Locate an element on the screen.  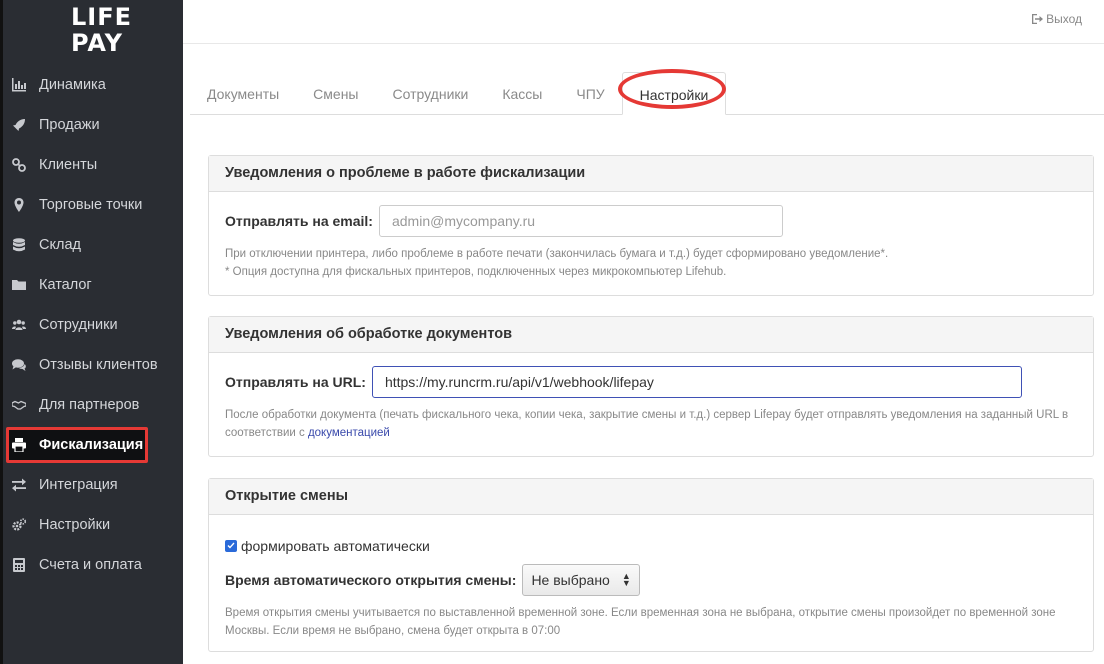
tab-smeny: Смены is located at coordinates (335, 93).